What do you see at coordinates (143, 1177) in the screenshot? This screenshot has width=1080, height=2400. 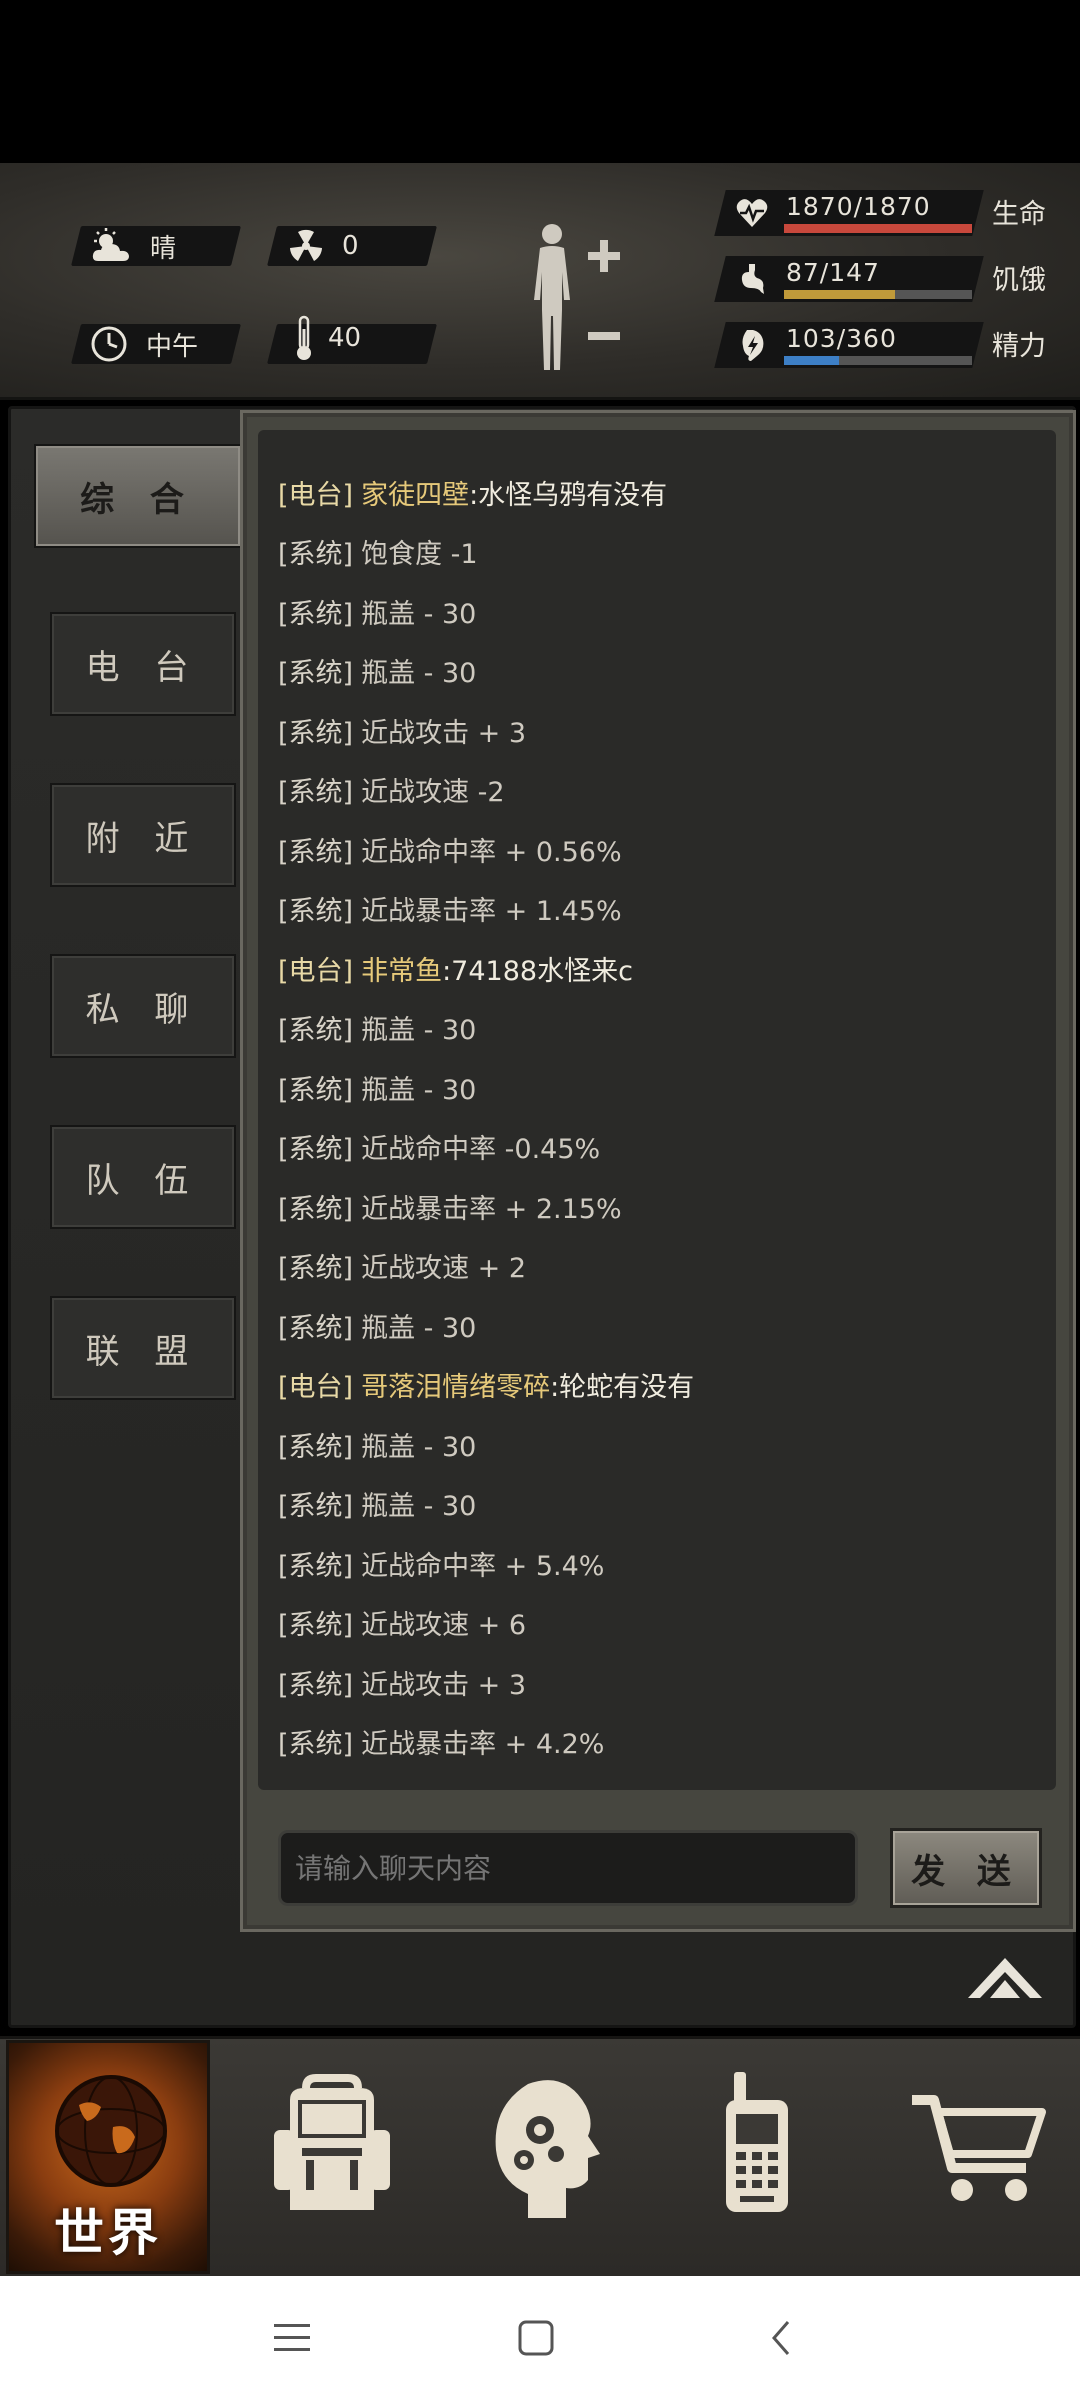 I see `tab-team: 队 伍` at bounding box center [143, 1177].